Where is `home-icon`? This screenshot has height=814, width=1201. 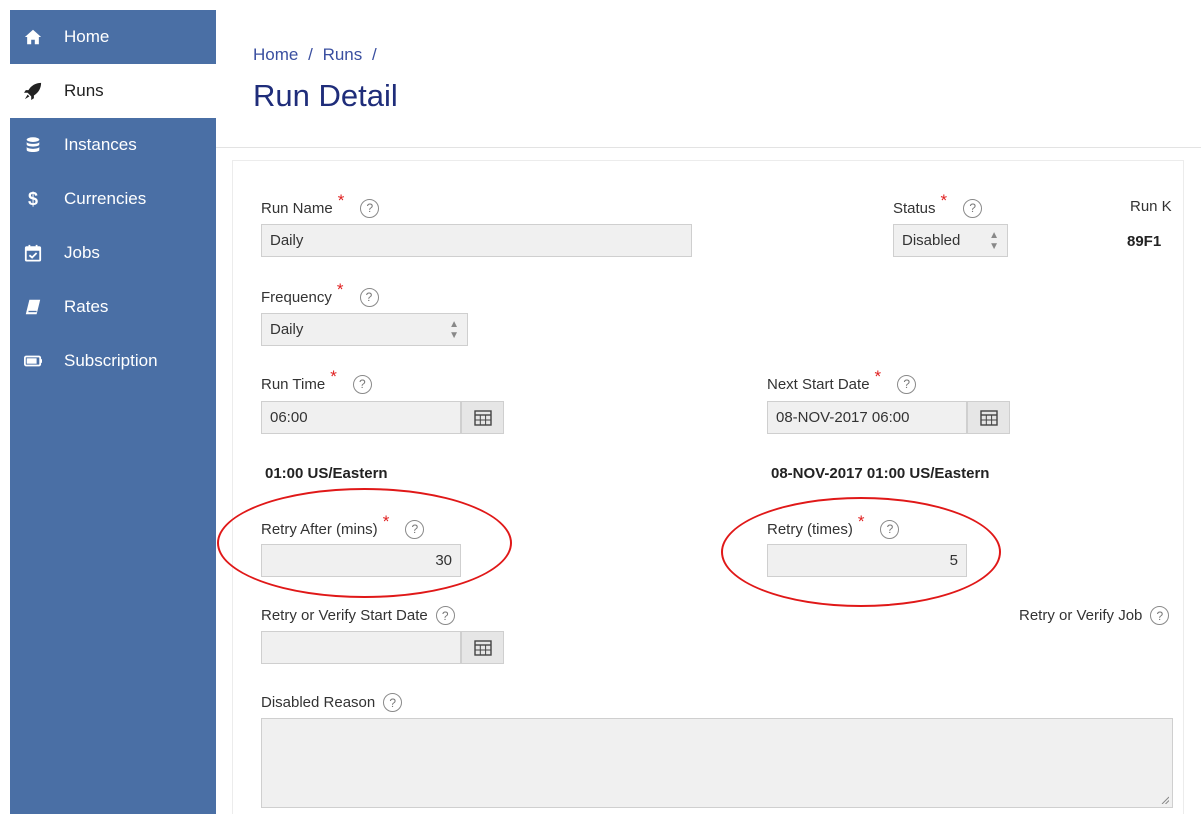 home-icon is located at coordinates (33, 37).